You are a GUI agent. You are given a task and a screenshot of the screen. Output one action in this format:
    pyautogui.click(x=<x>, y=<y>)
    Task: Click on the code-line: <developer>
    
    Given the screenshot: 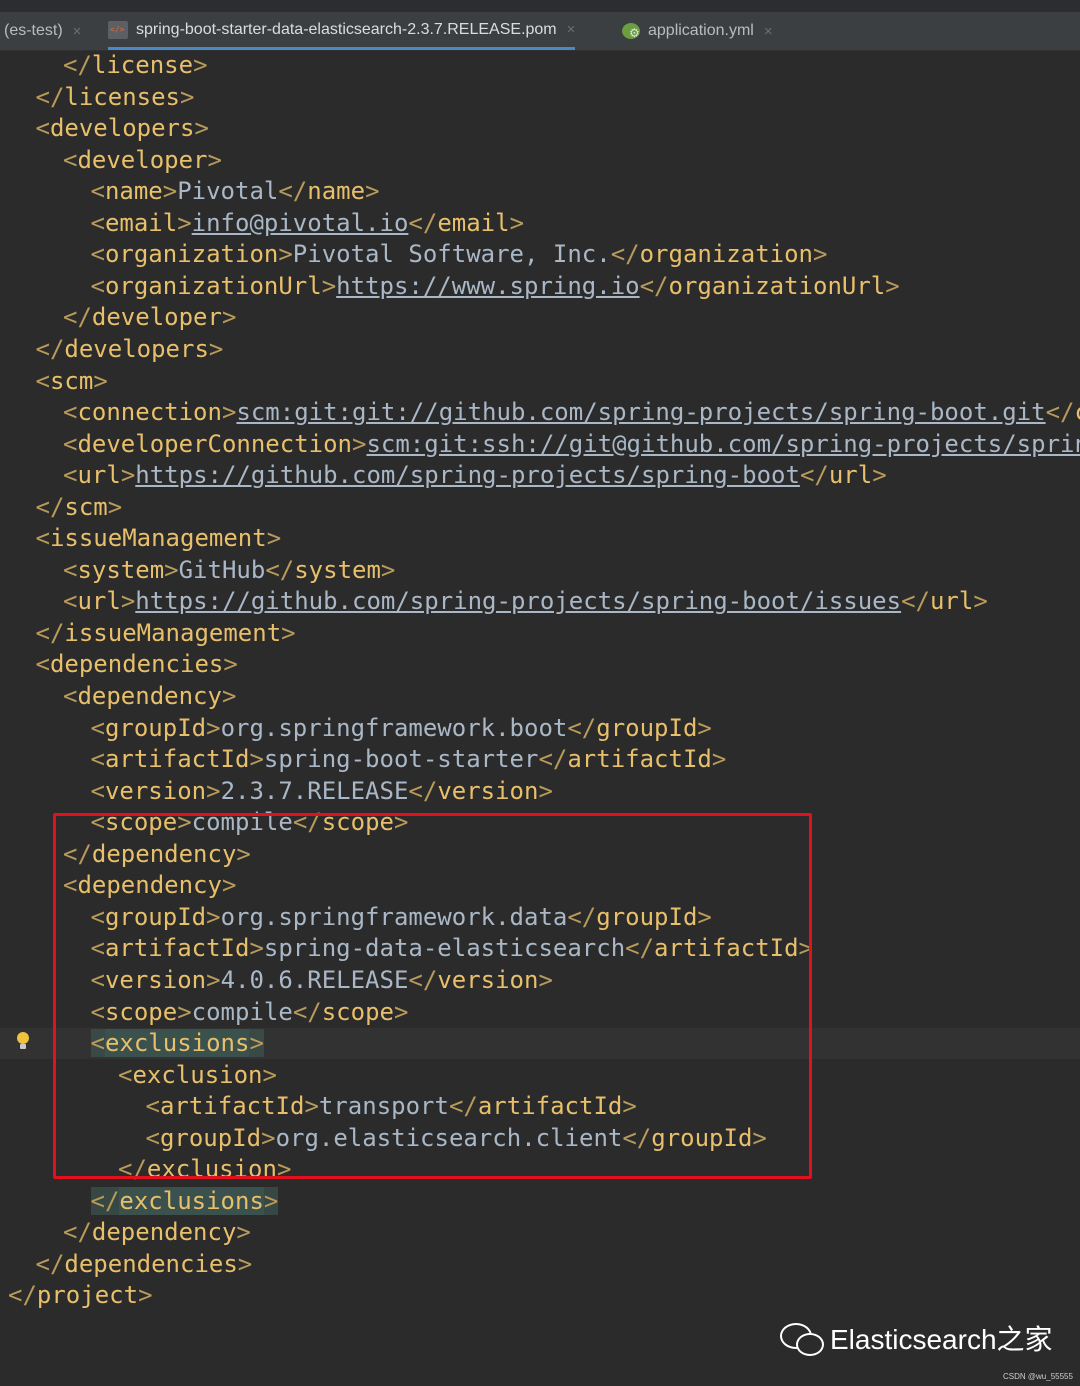 What is the action you would take?
    pyautogui.click(x=142, y=160)
    